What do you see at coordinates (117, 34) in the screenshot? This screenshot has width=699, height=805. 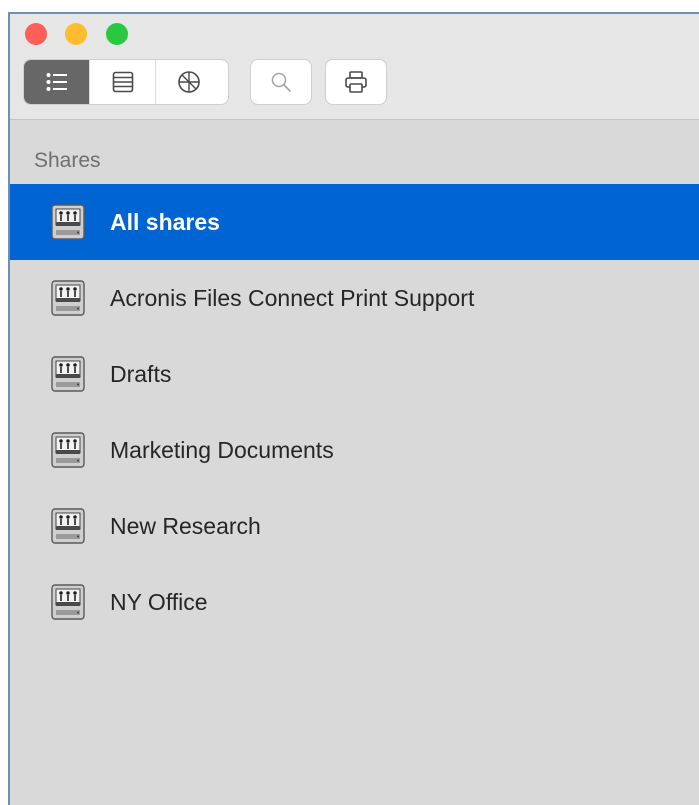 I see `zoom-window-button` at bounding box center [117, 34].